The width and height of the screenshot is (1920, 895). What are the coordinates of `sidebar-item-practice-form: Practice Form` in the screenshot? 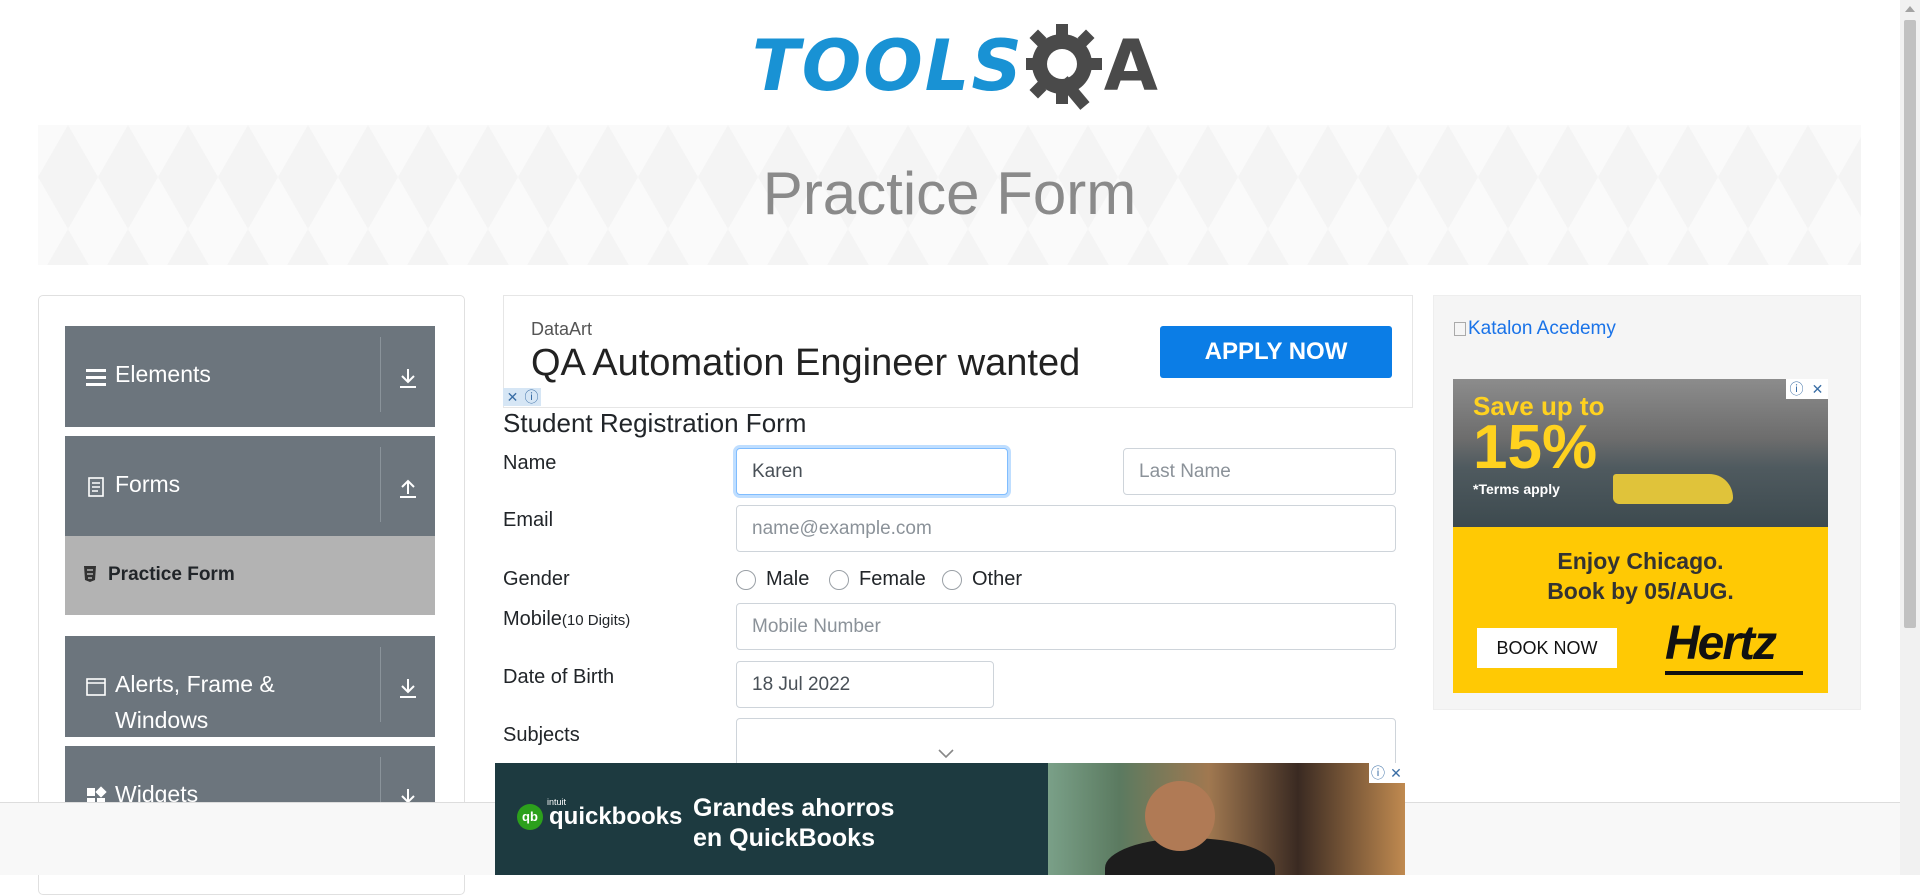 It's located at (250, 575).